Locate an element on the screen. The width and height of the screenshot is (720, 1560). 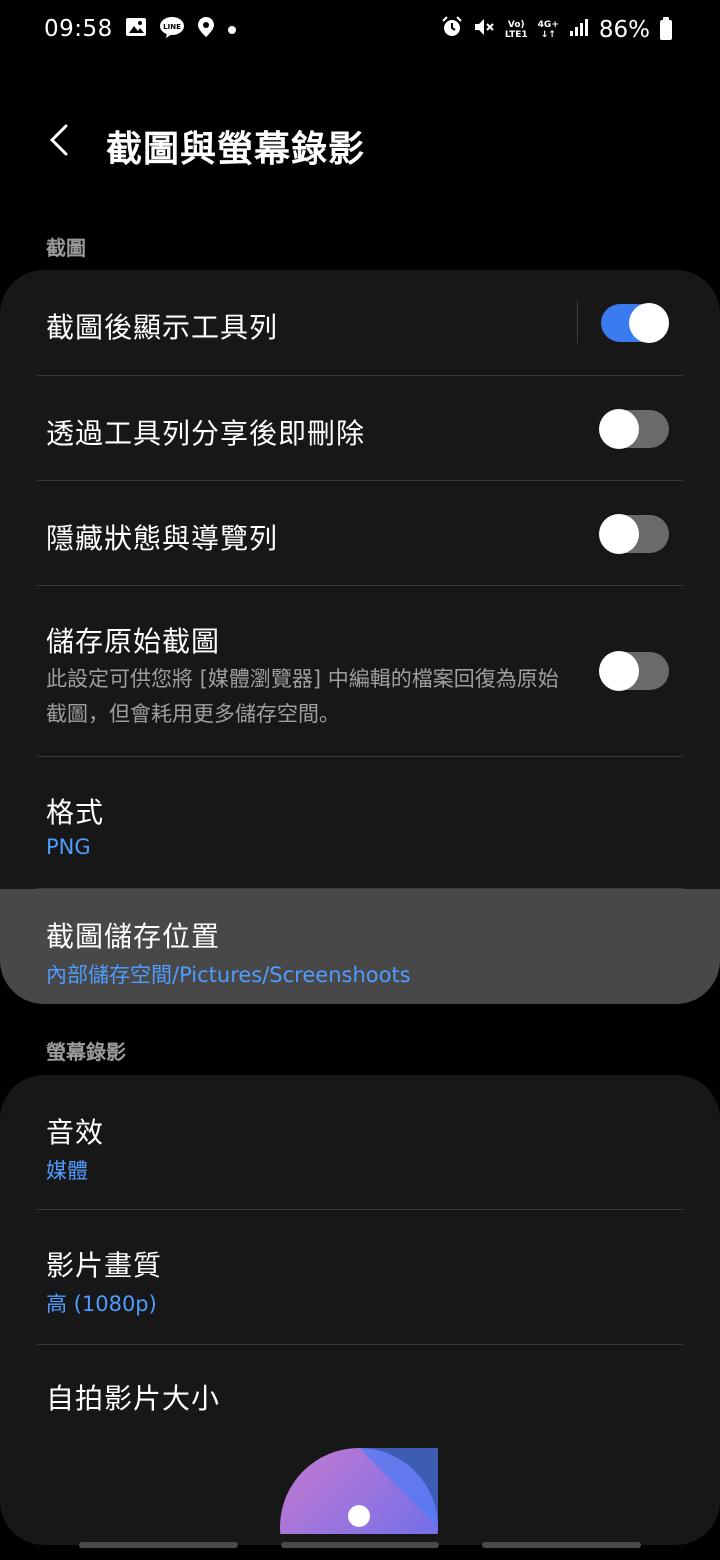
notification-dot-icon is located at coordinates (232, 29).